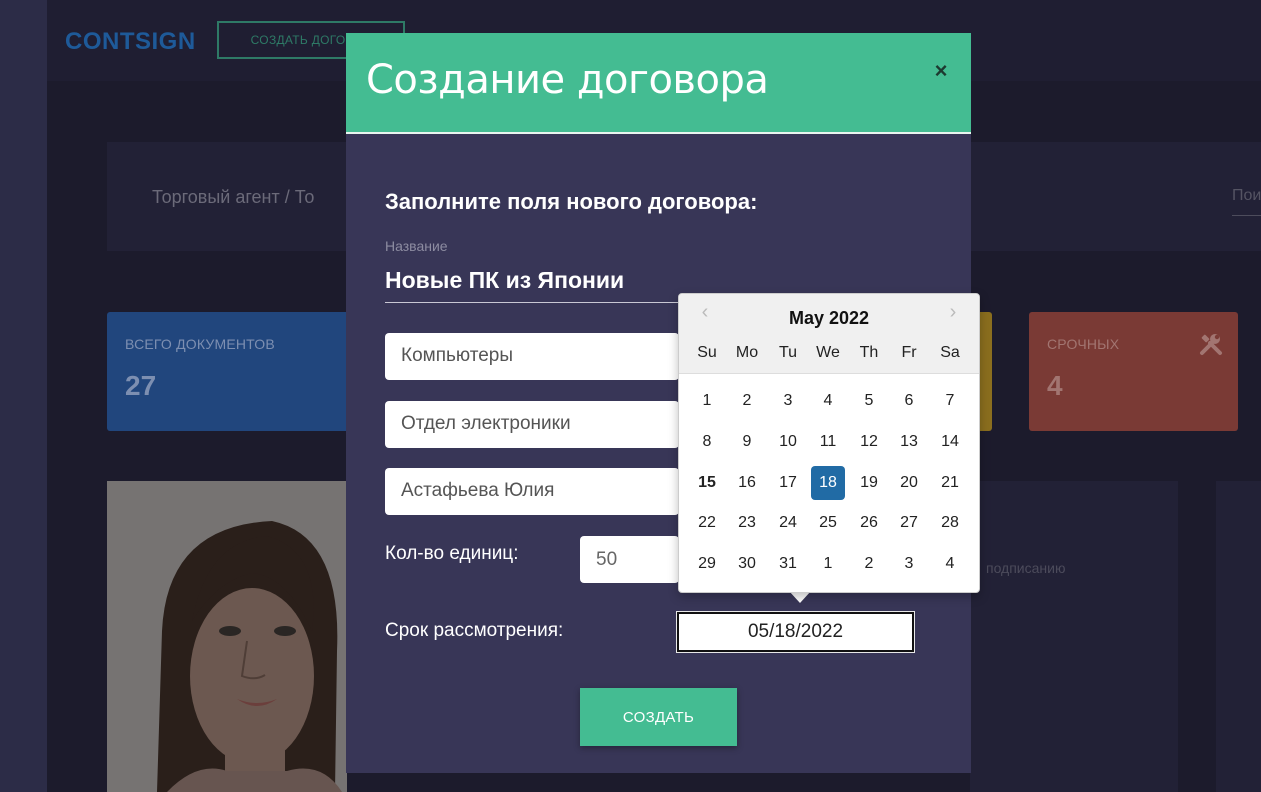 The image size is (1261, 792). Describe the element at coordinates (788, 442) in the screenshot. I see `datepicker-day: 10` at that location.